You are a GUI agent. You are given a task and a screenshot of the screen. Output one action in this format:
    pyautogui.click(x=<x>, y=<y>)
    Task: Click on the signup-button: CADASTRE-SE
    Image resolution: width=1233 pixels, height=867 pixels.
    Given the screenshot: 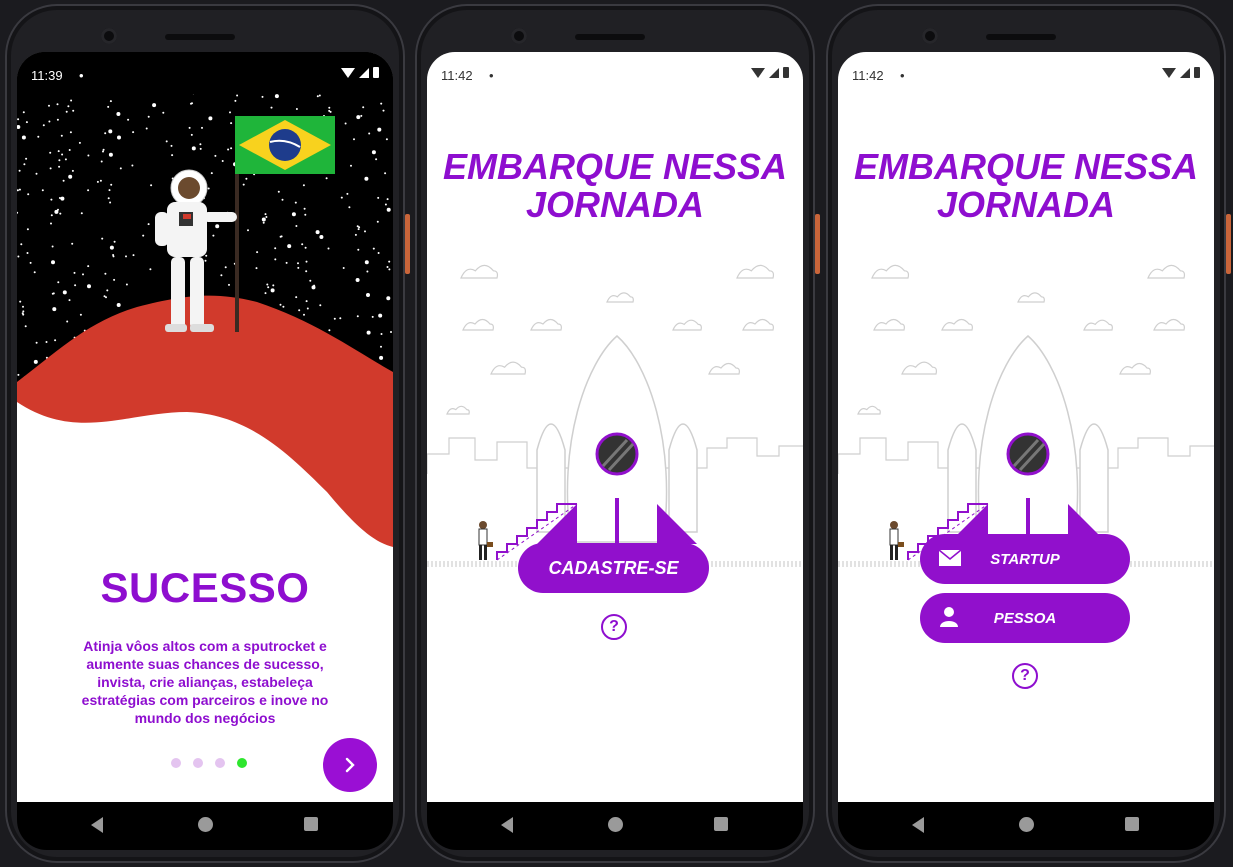 What is the action you would take?
    pyautogui.click(x=613, y=568)
    